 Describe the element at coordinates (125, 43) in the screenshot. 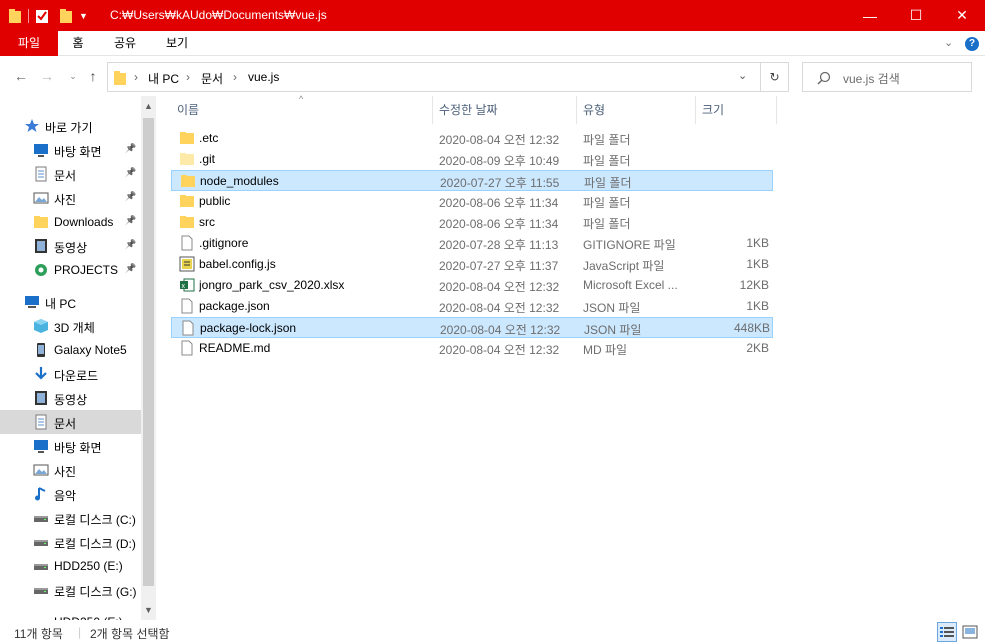

I see `tab-share: 공유` at that location.